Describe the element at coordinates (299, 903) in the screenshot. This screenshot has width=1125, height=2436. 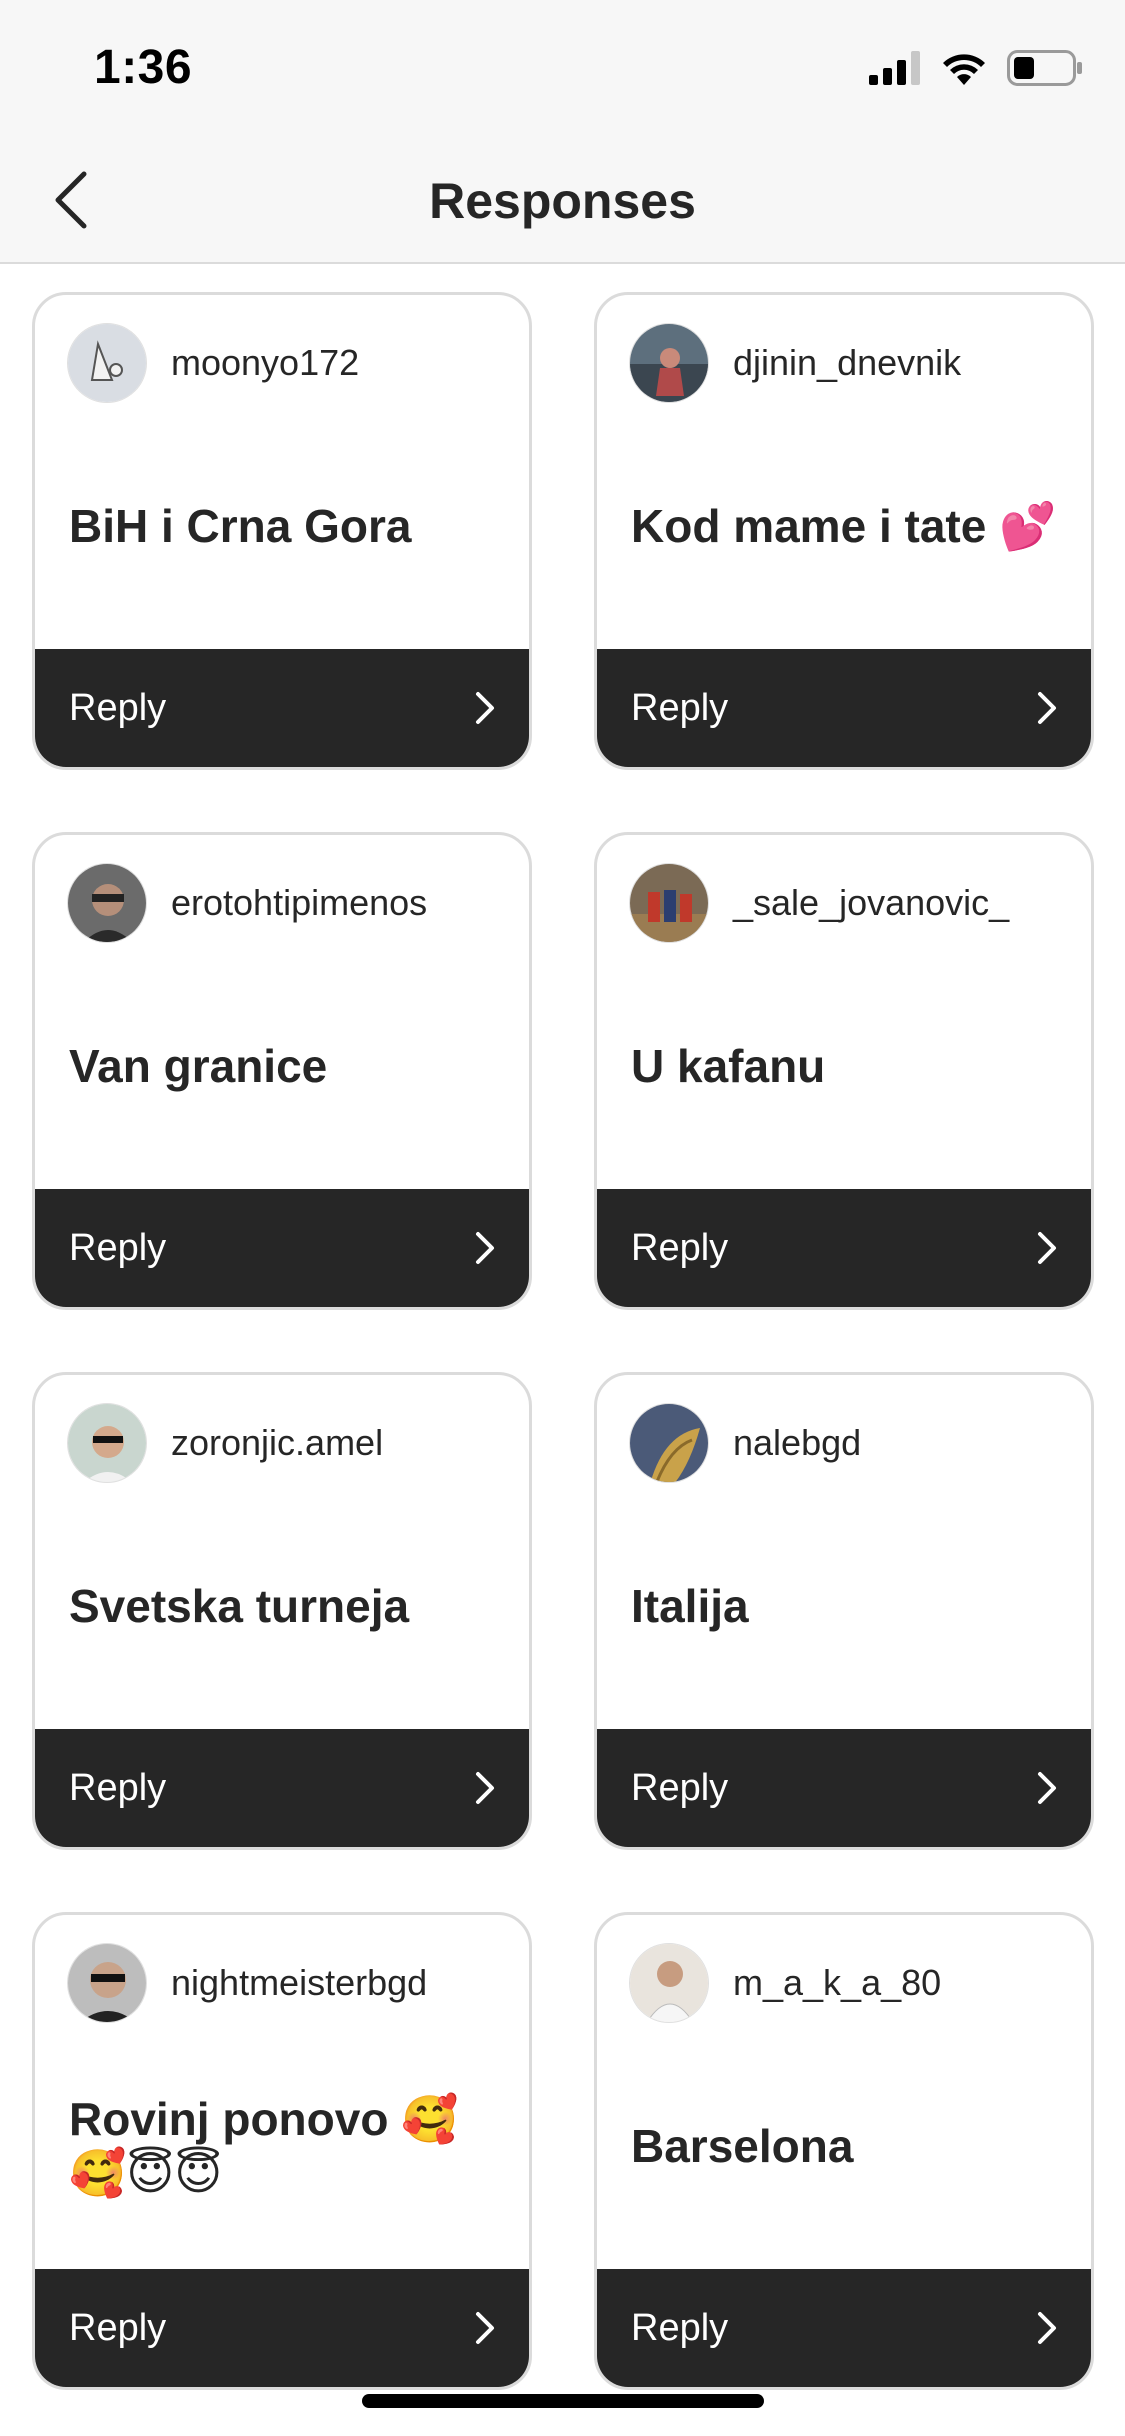
I see `username: erotohtipimenos` at that location.